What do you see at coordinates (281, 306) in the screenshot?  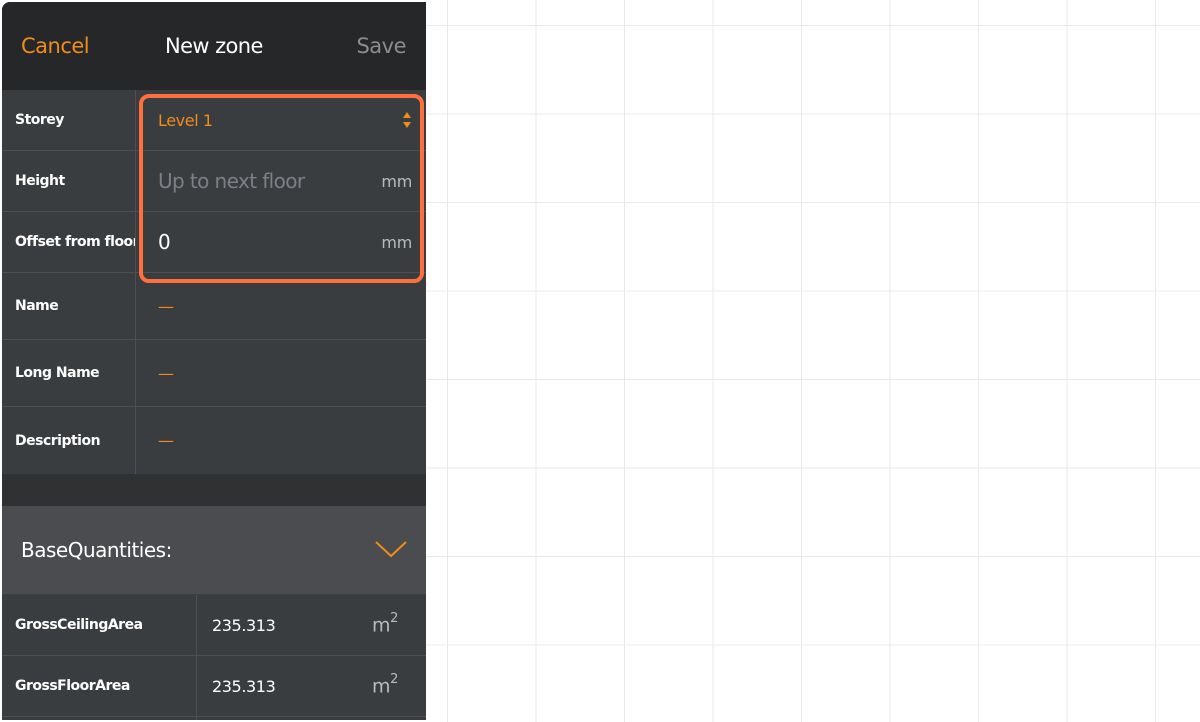 I see `name-input: —` at bounding box center [281, 306].